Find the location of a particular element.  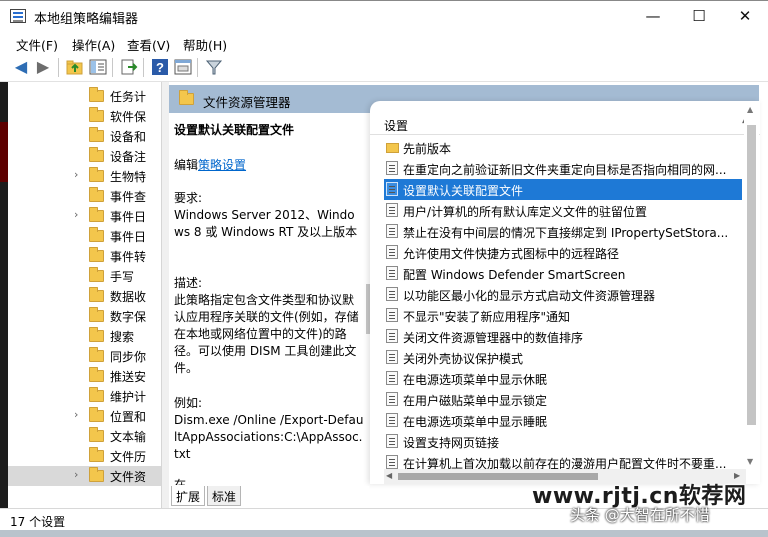

menu-action: 操作(A) is located at coordinates (93, 44).